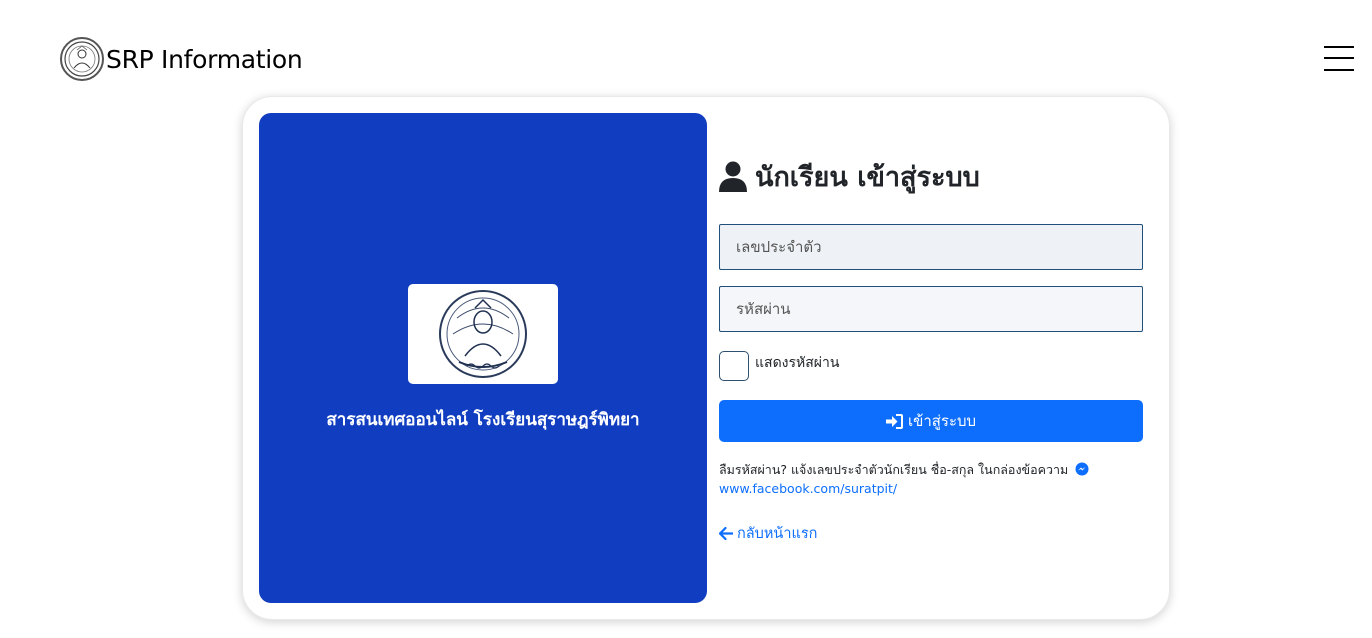 Image resolution: width=1372 pixels, height=638 pixels. I want to click on show-password-label: แสดงรหัสผ่าน, so click(797, 363).